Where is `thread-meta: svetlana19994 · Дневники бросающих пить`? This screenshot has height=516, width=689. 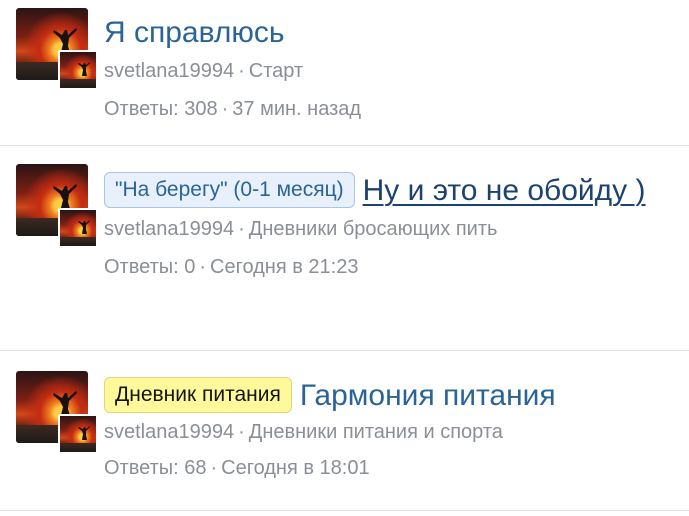 thread-meta: svetlana19994 · Дневники бросающих пить is located at coordinates (386, 229).